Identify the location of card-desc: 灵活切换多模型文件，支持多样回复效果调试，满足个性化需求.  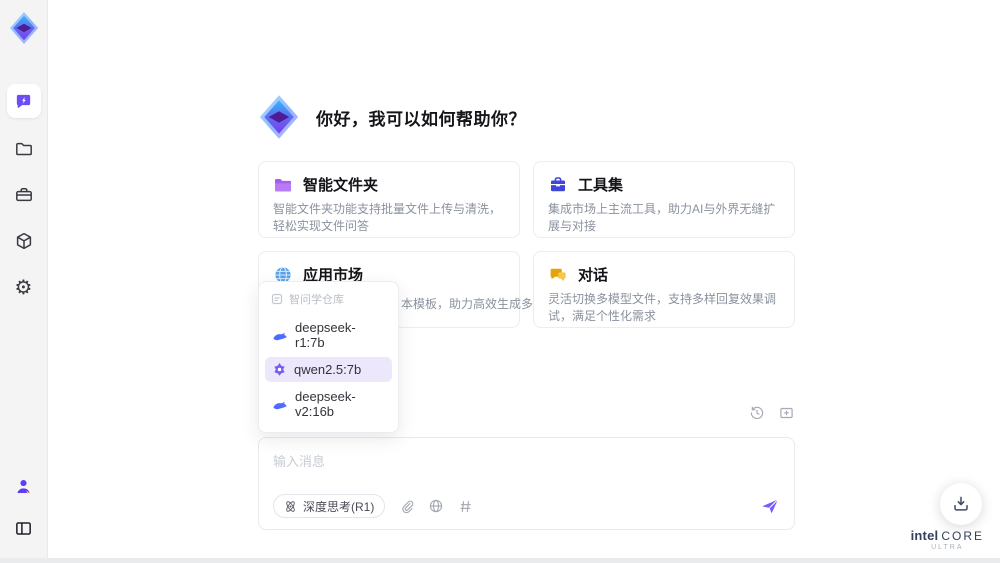
(662, 307).